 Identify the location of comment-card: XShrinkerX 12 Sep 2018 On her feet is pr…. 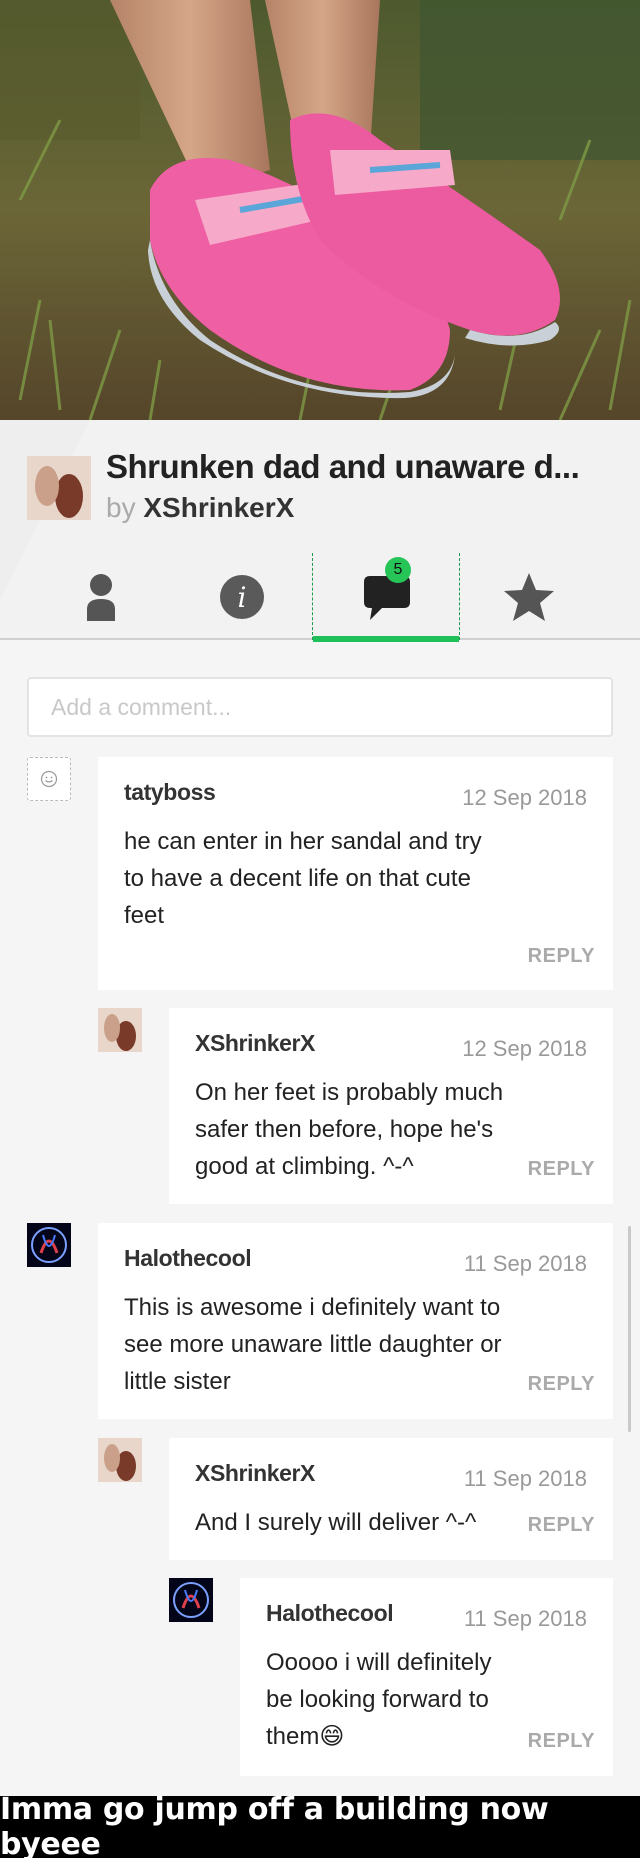
(391, 1106).